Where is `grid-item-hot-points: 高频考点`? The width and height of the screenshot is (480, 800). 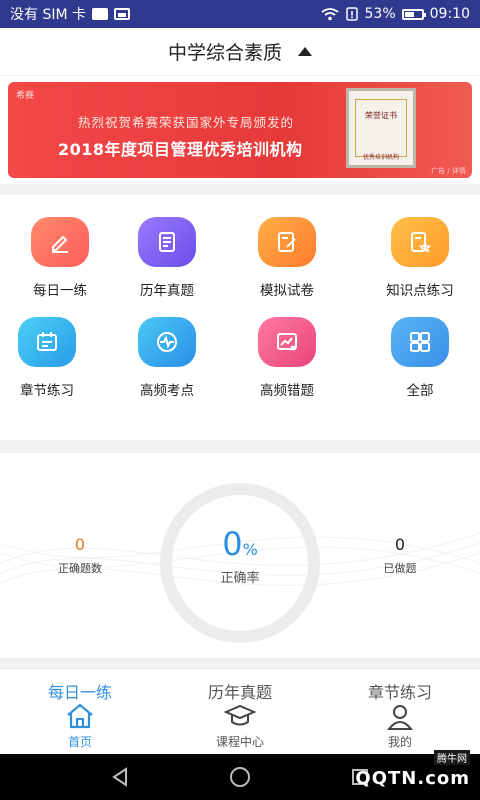
grid-item-hot-points: 高频考点 is located at coordinates (167, 358).